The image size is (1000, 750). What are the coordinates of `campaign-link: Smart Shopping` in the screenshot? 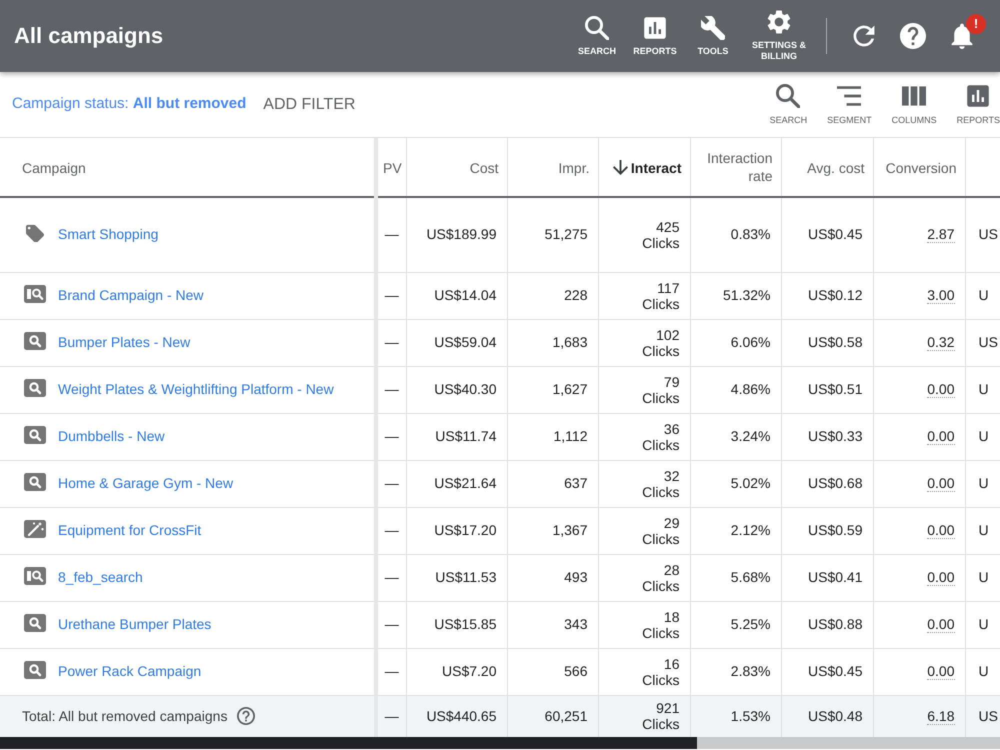 It's located at (108, 234).